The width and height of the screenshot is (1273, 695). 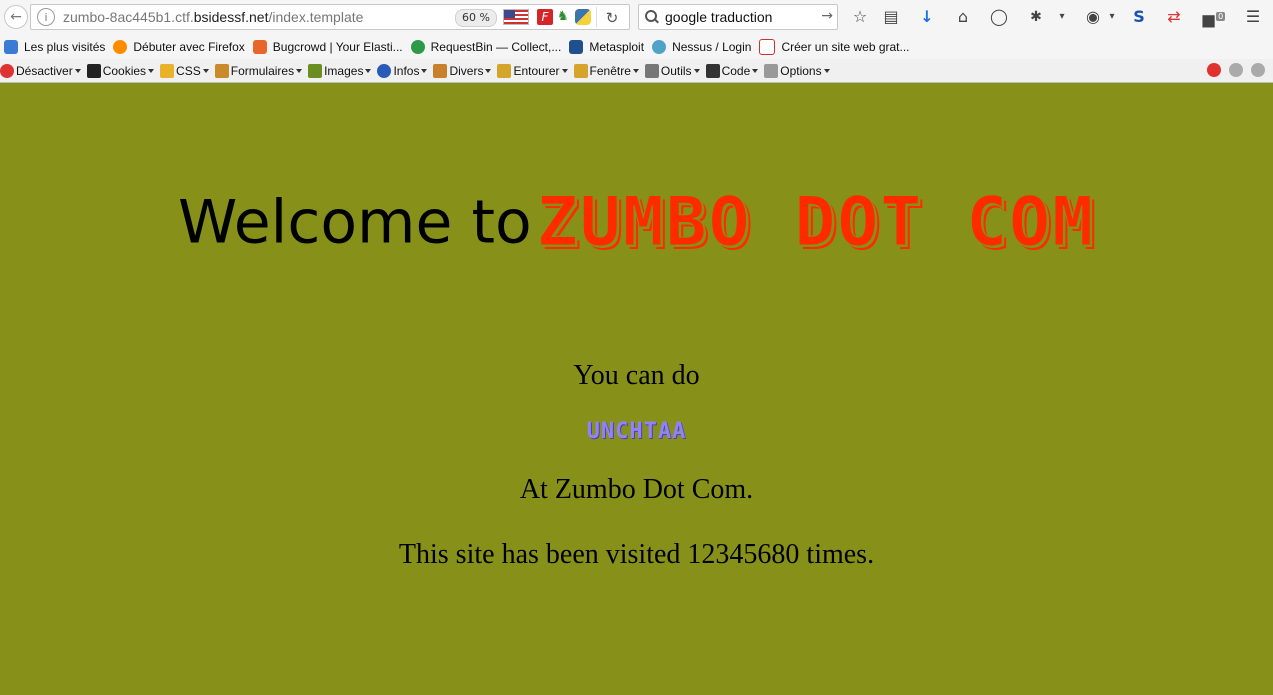 What do you see at coordinates (718, 17) in the screenshot?
I see `search-input: google traduction` at bounding box center [718, 17].